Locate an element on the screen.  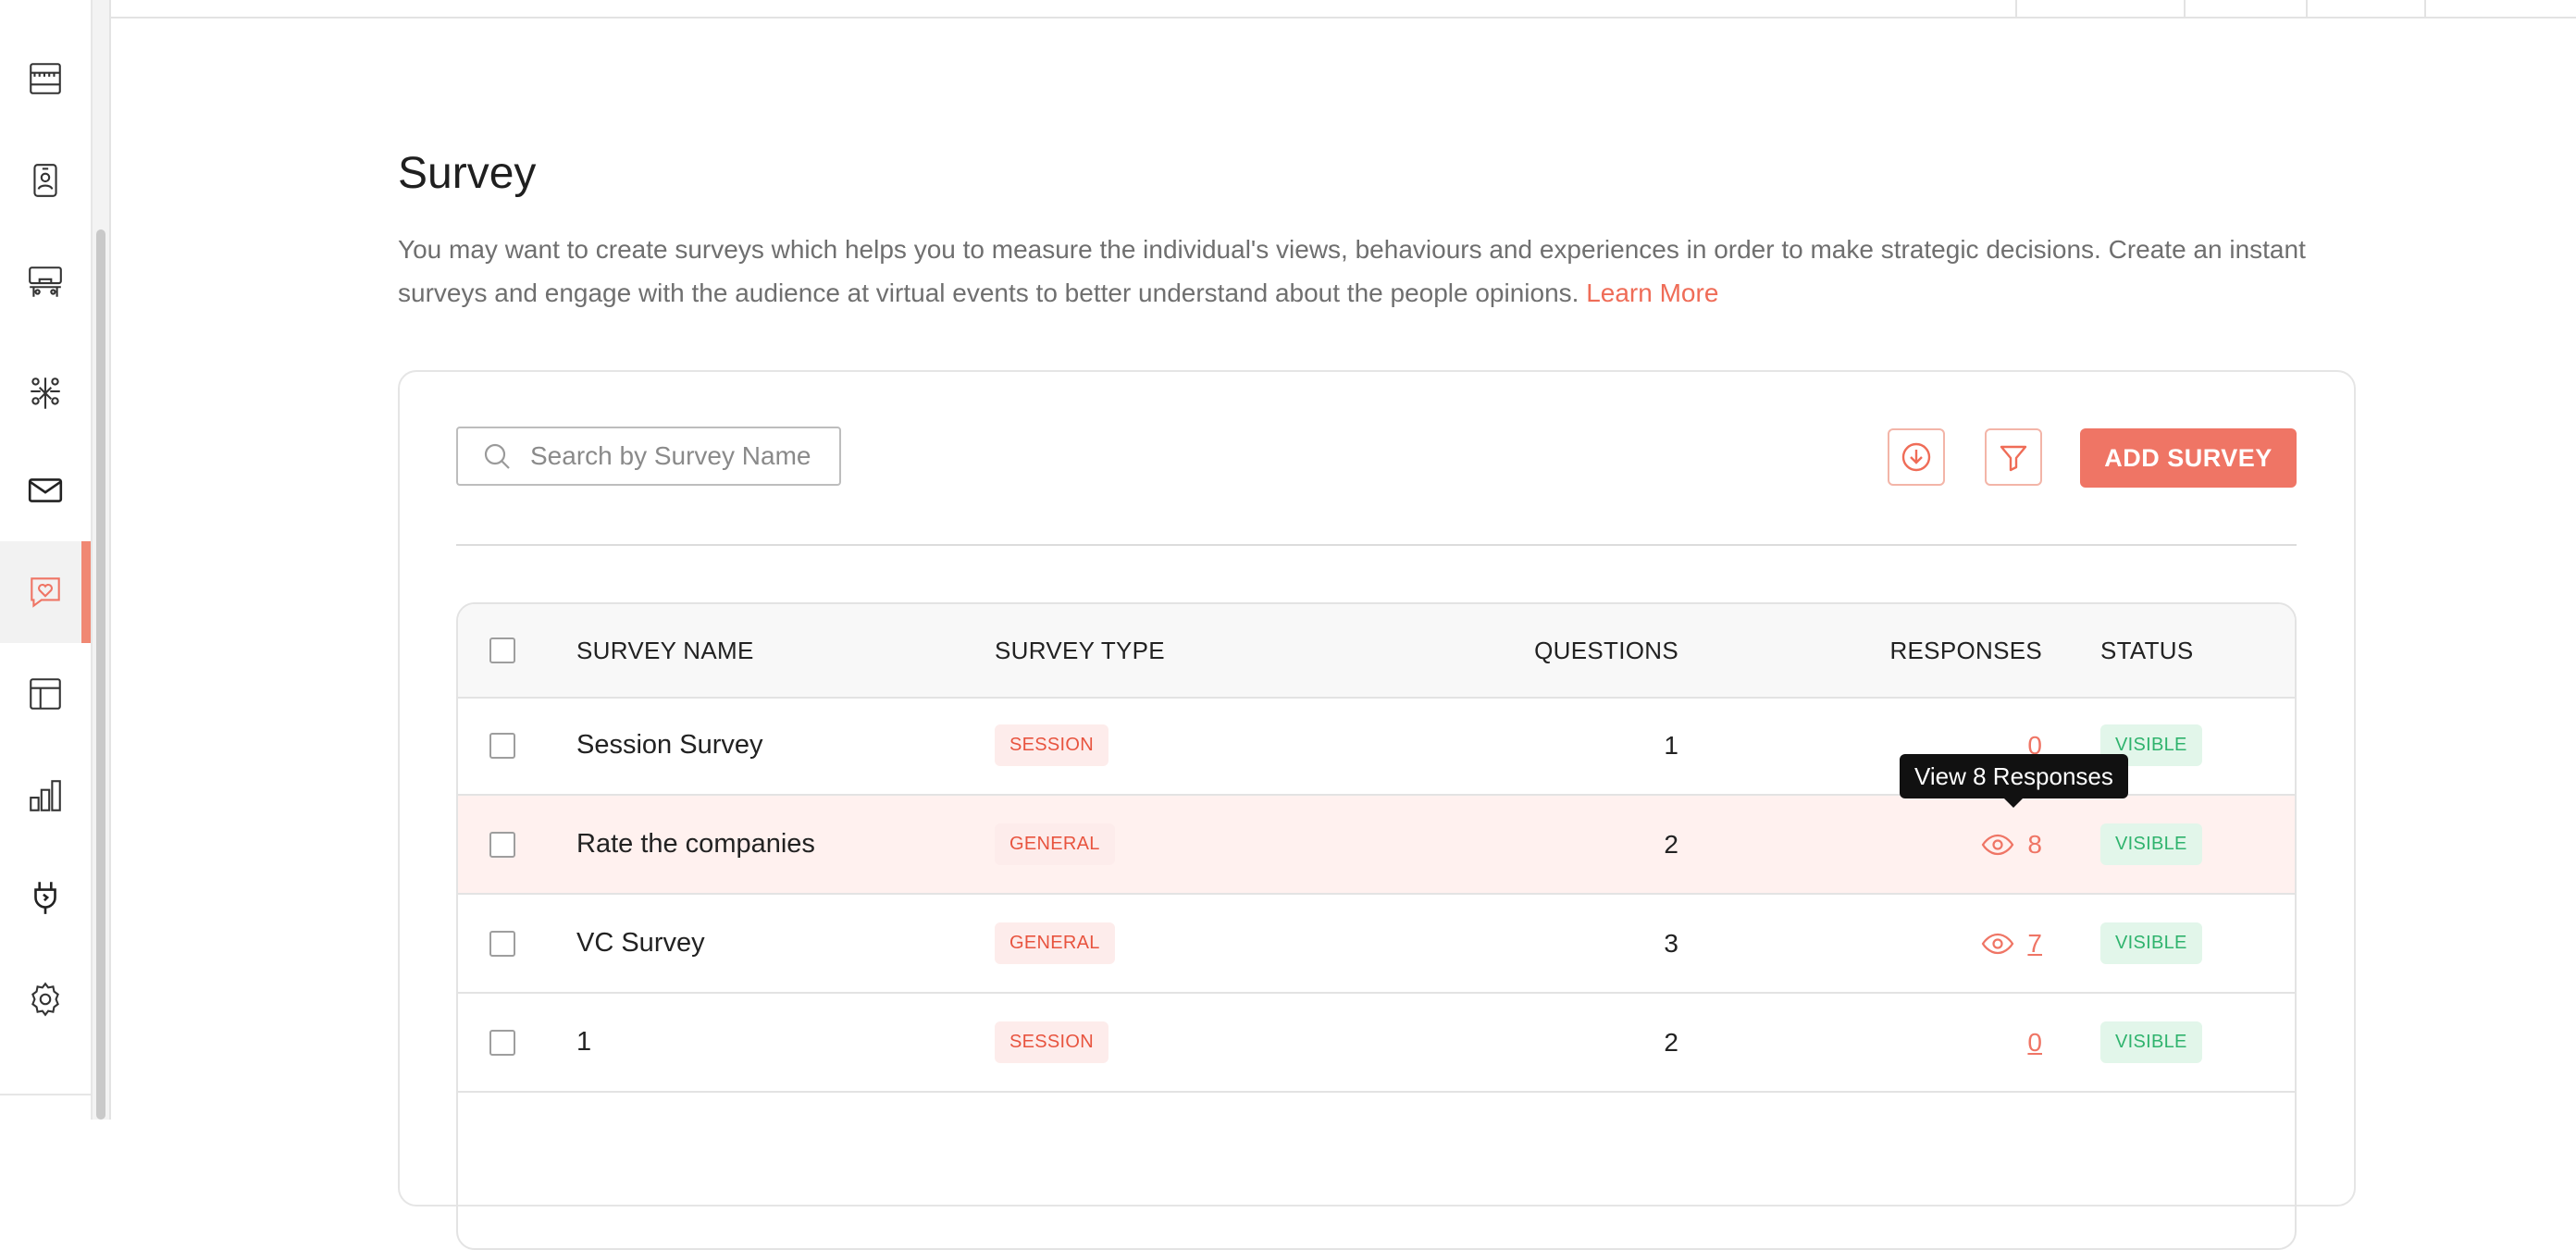
sidebar-item-people is located at coordinates (46, 180).